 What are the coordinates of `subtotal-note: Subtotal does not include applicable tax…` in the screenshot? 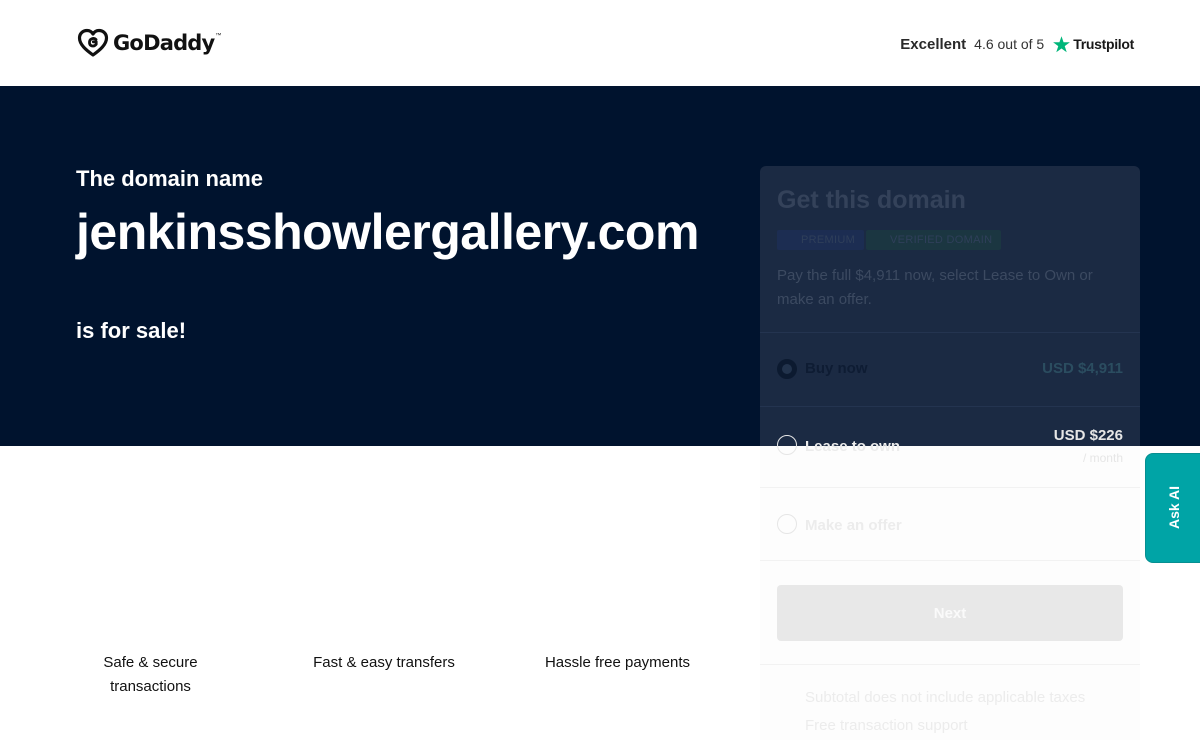 It's located at (945, 697).